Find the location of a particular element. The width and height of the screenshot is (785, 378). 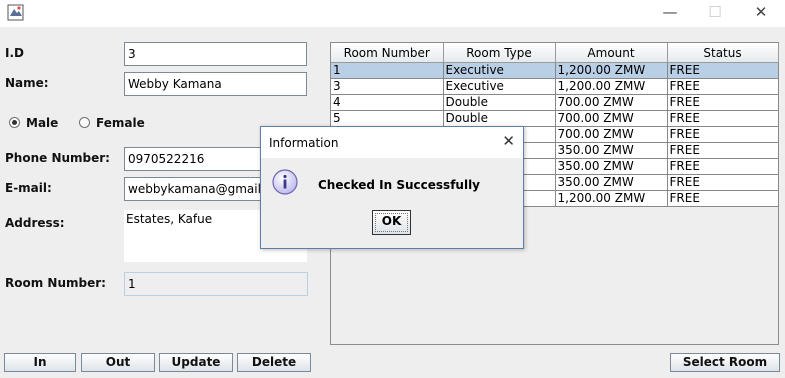

address-label: Address: is located at coordinates (35, 223).